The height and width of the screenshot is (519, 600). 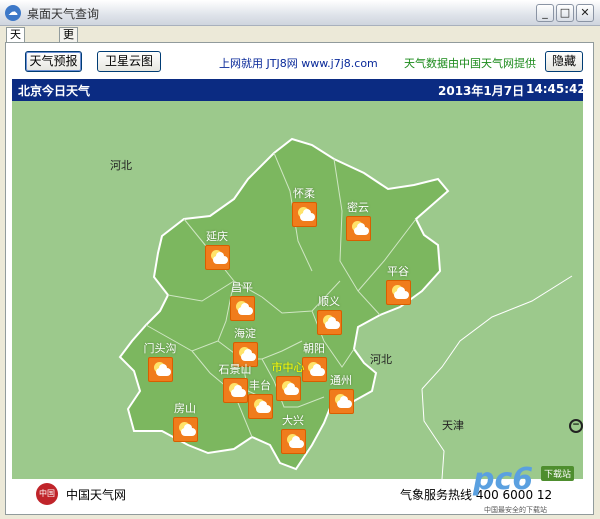 What do you see at coordinates (453, 425) in the screenshot?
I see `region-tianjin: 天津` at bounding box center [453, 425].